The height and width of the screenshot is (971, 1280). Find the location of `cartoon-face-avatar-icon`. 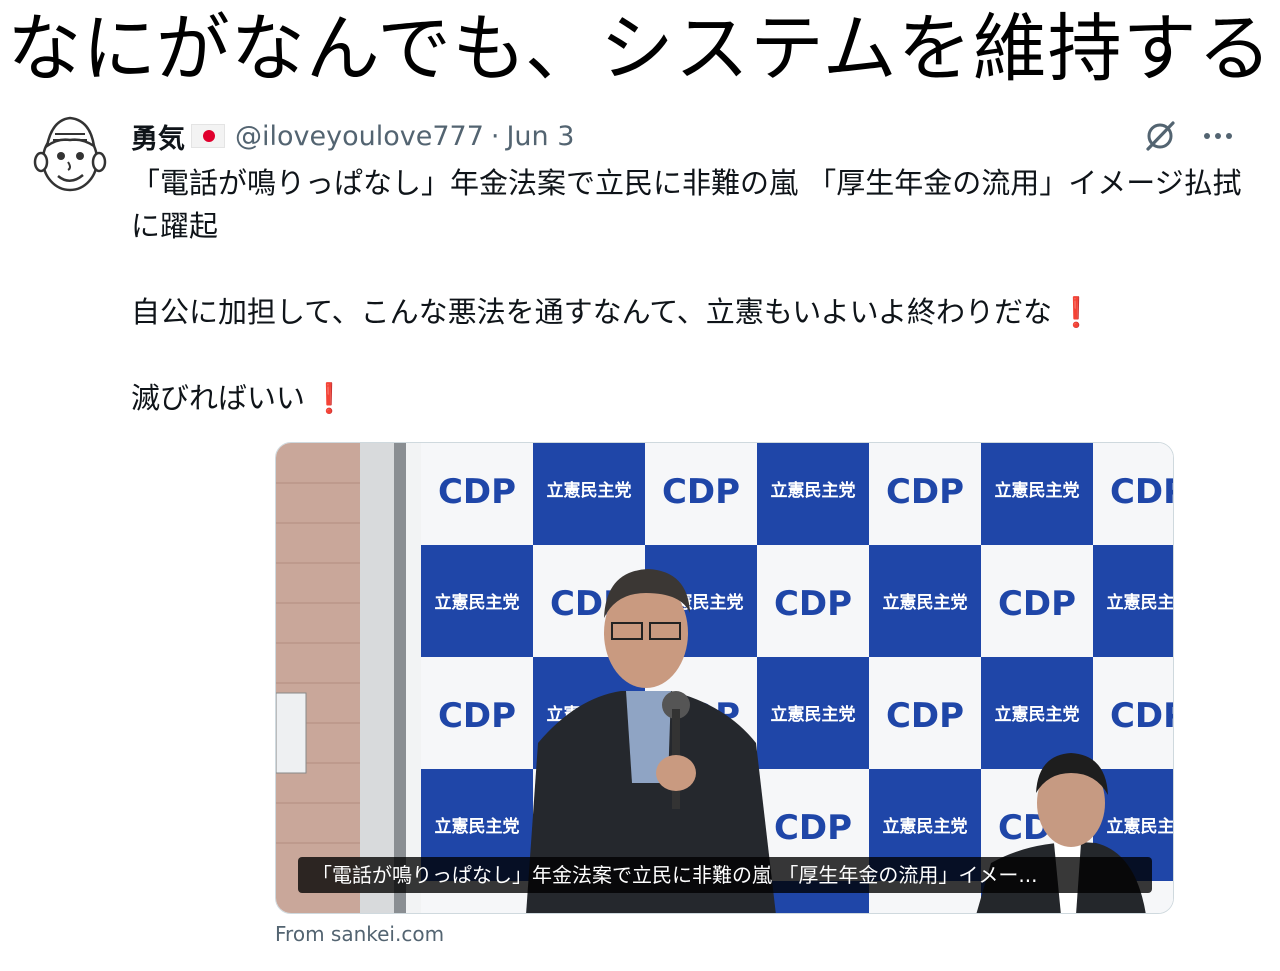

cartoon-face-avatar-icon is located at coordinates (70, 154).